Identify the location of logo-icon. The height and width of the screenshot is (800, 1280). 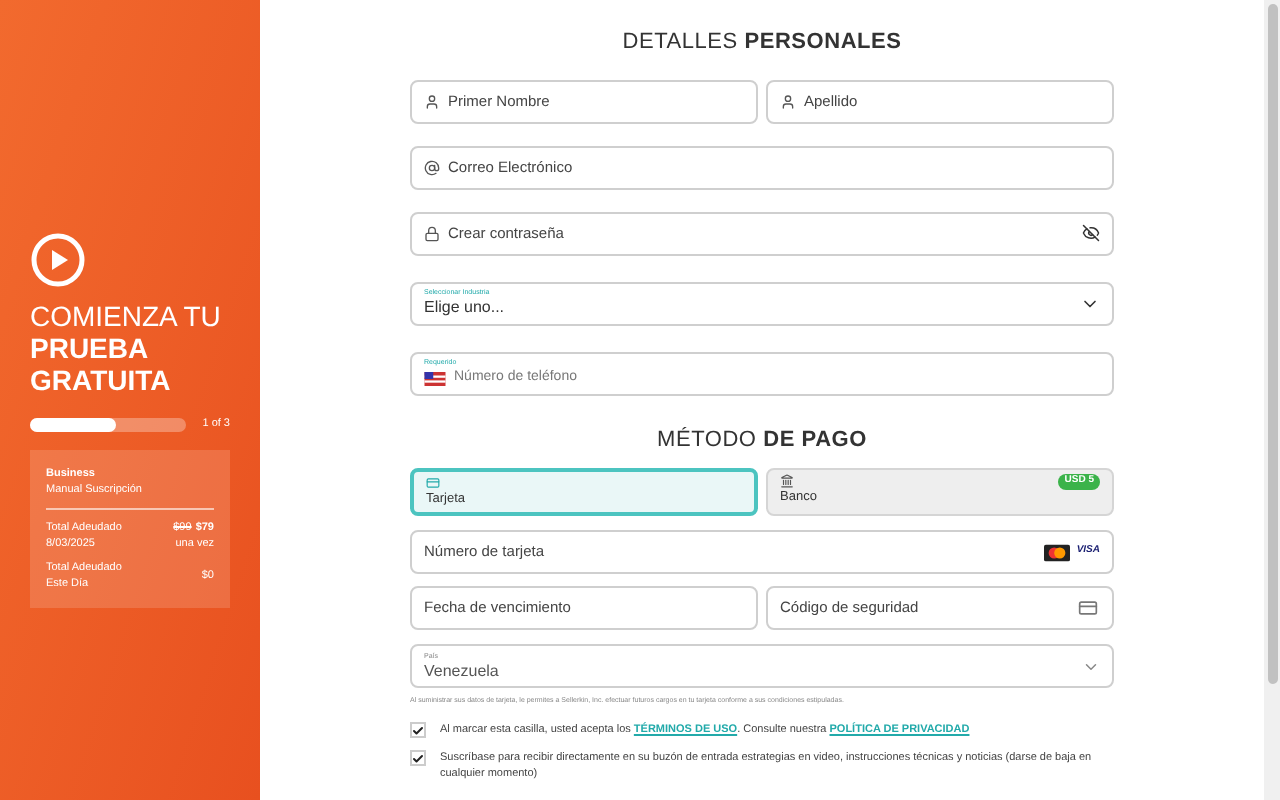
(58, 260).